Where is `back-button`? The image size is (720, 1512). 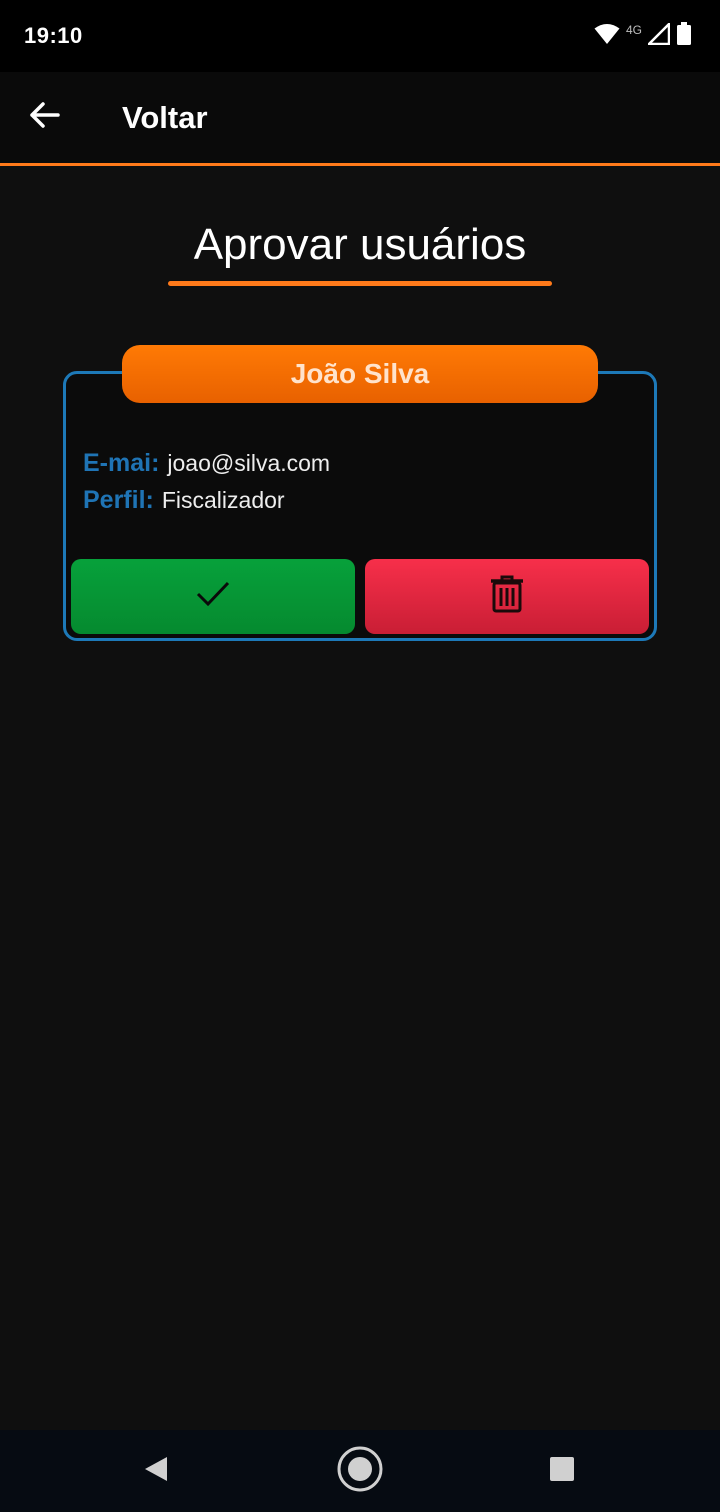
back-button is located at coordinates (44, 118).